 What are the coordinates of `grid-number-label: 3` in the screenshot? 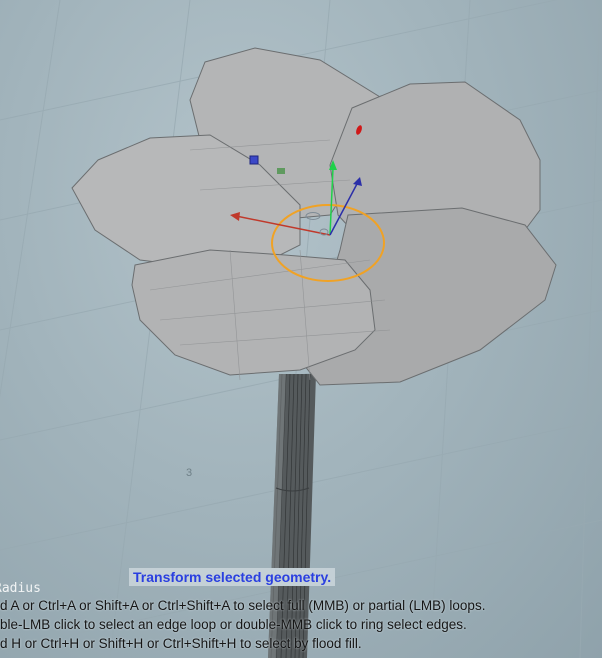 It's located at (189, 473).